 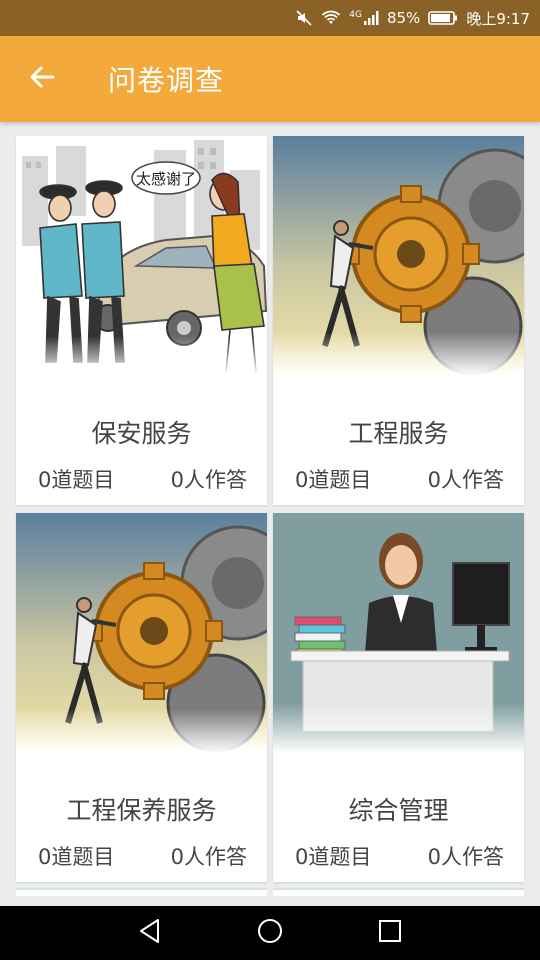 I want to click on home-circle-icon, so click(x=270, y=933).